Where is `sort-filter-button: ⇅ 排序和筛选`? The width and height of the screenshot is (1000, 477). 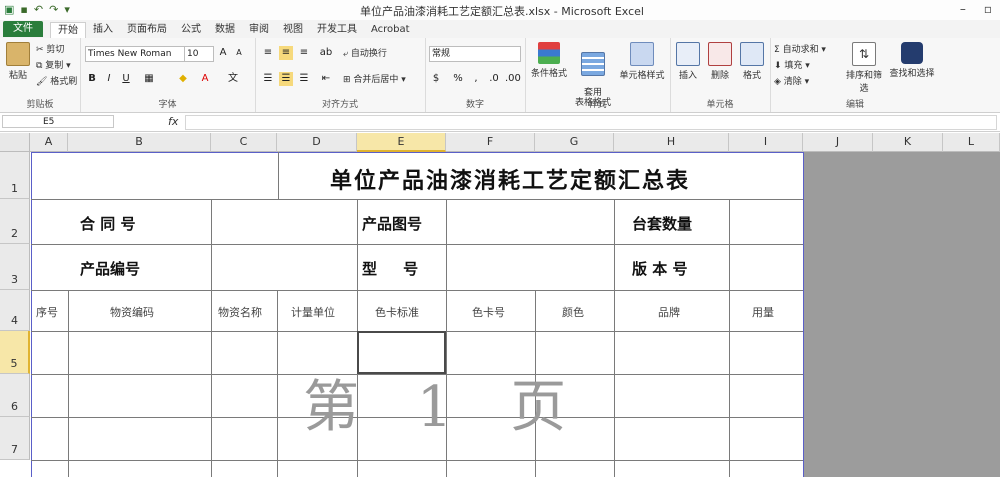 sort-filter-button: ⇅ 排序和筛选 is located at coordinates (864, 68).